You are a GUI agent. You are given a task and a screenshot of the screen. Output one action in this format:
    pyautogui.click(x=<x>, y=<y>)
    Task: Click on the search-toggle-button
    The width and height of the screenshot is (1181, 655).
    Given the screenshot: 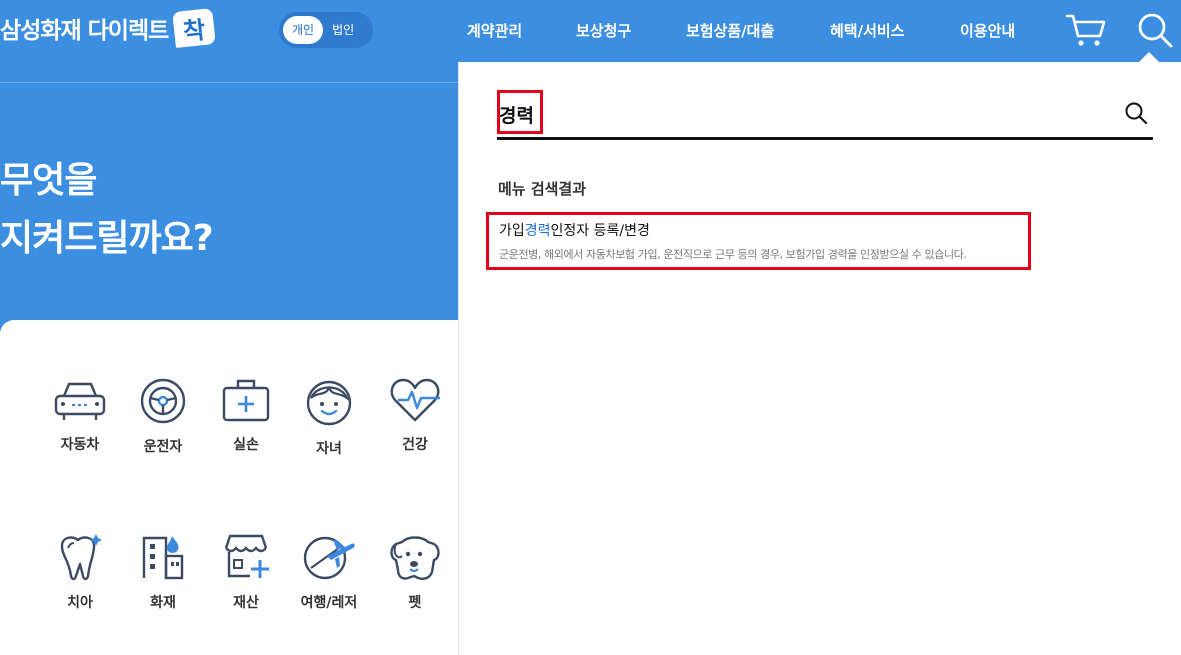 What is the action you would take?
    pyautogui.click(x=1155, y=30)
    